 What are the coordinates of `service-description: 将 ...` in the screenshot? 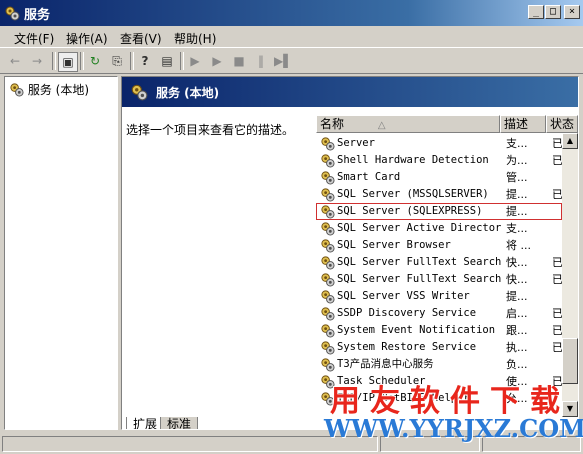 It's located at (518, 245).